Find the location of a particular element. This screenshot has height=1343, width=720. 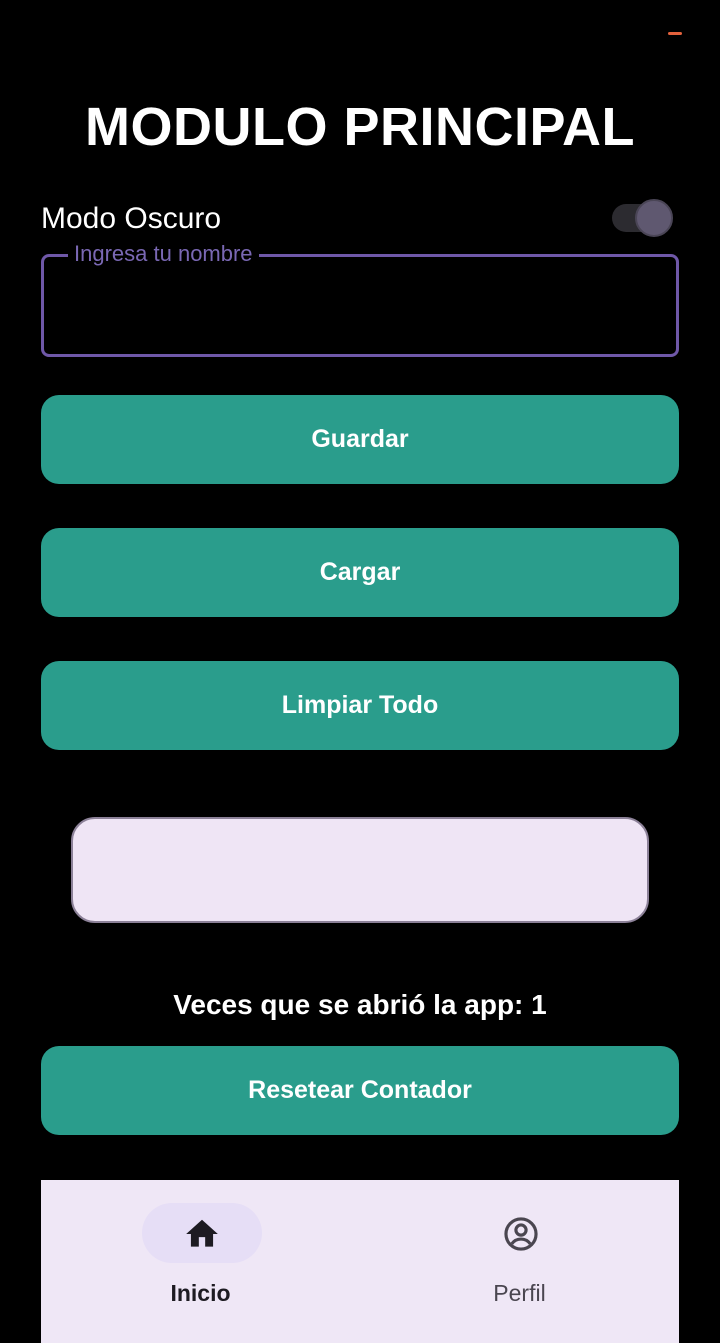

clear-all-button: Limpiar Todo is located at coordinates (360, 705).